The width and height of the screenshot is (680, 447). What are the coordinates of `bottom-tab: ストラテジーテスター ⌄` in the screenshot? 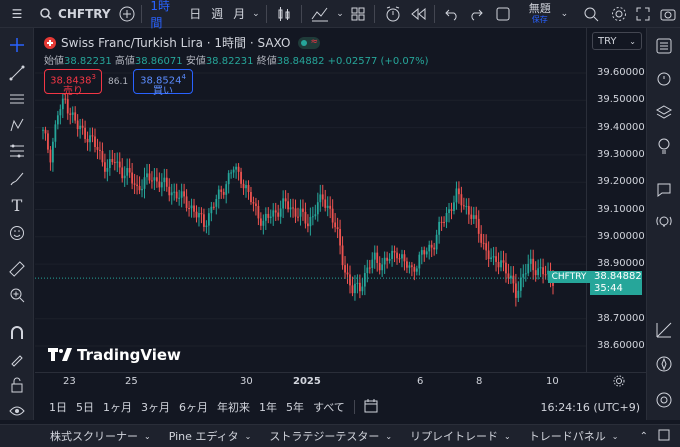 It's located at (330, 436).